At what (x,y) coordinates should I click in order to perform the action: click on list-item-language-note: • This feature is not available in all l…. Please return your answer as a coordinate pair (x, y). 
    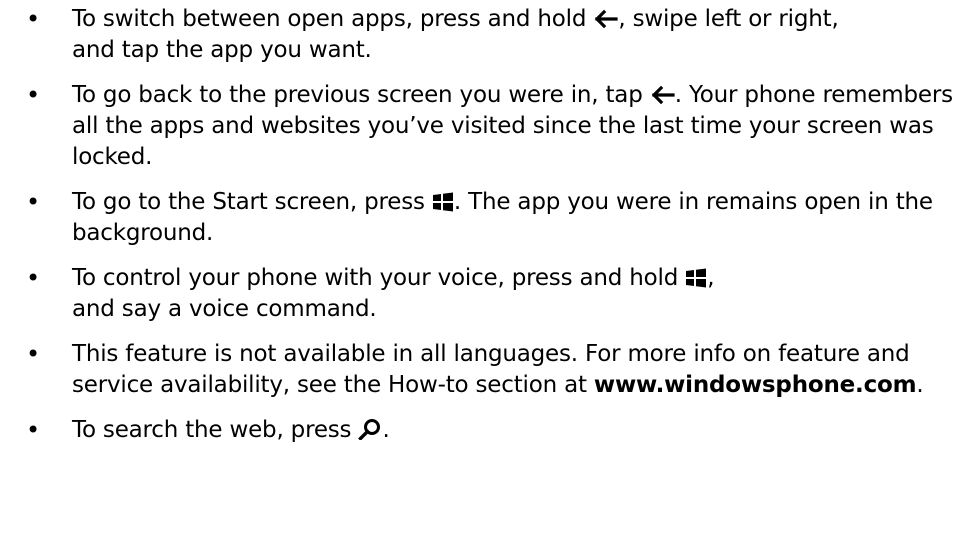
    Looking at the image, I should click on (486, 370).